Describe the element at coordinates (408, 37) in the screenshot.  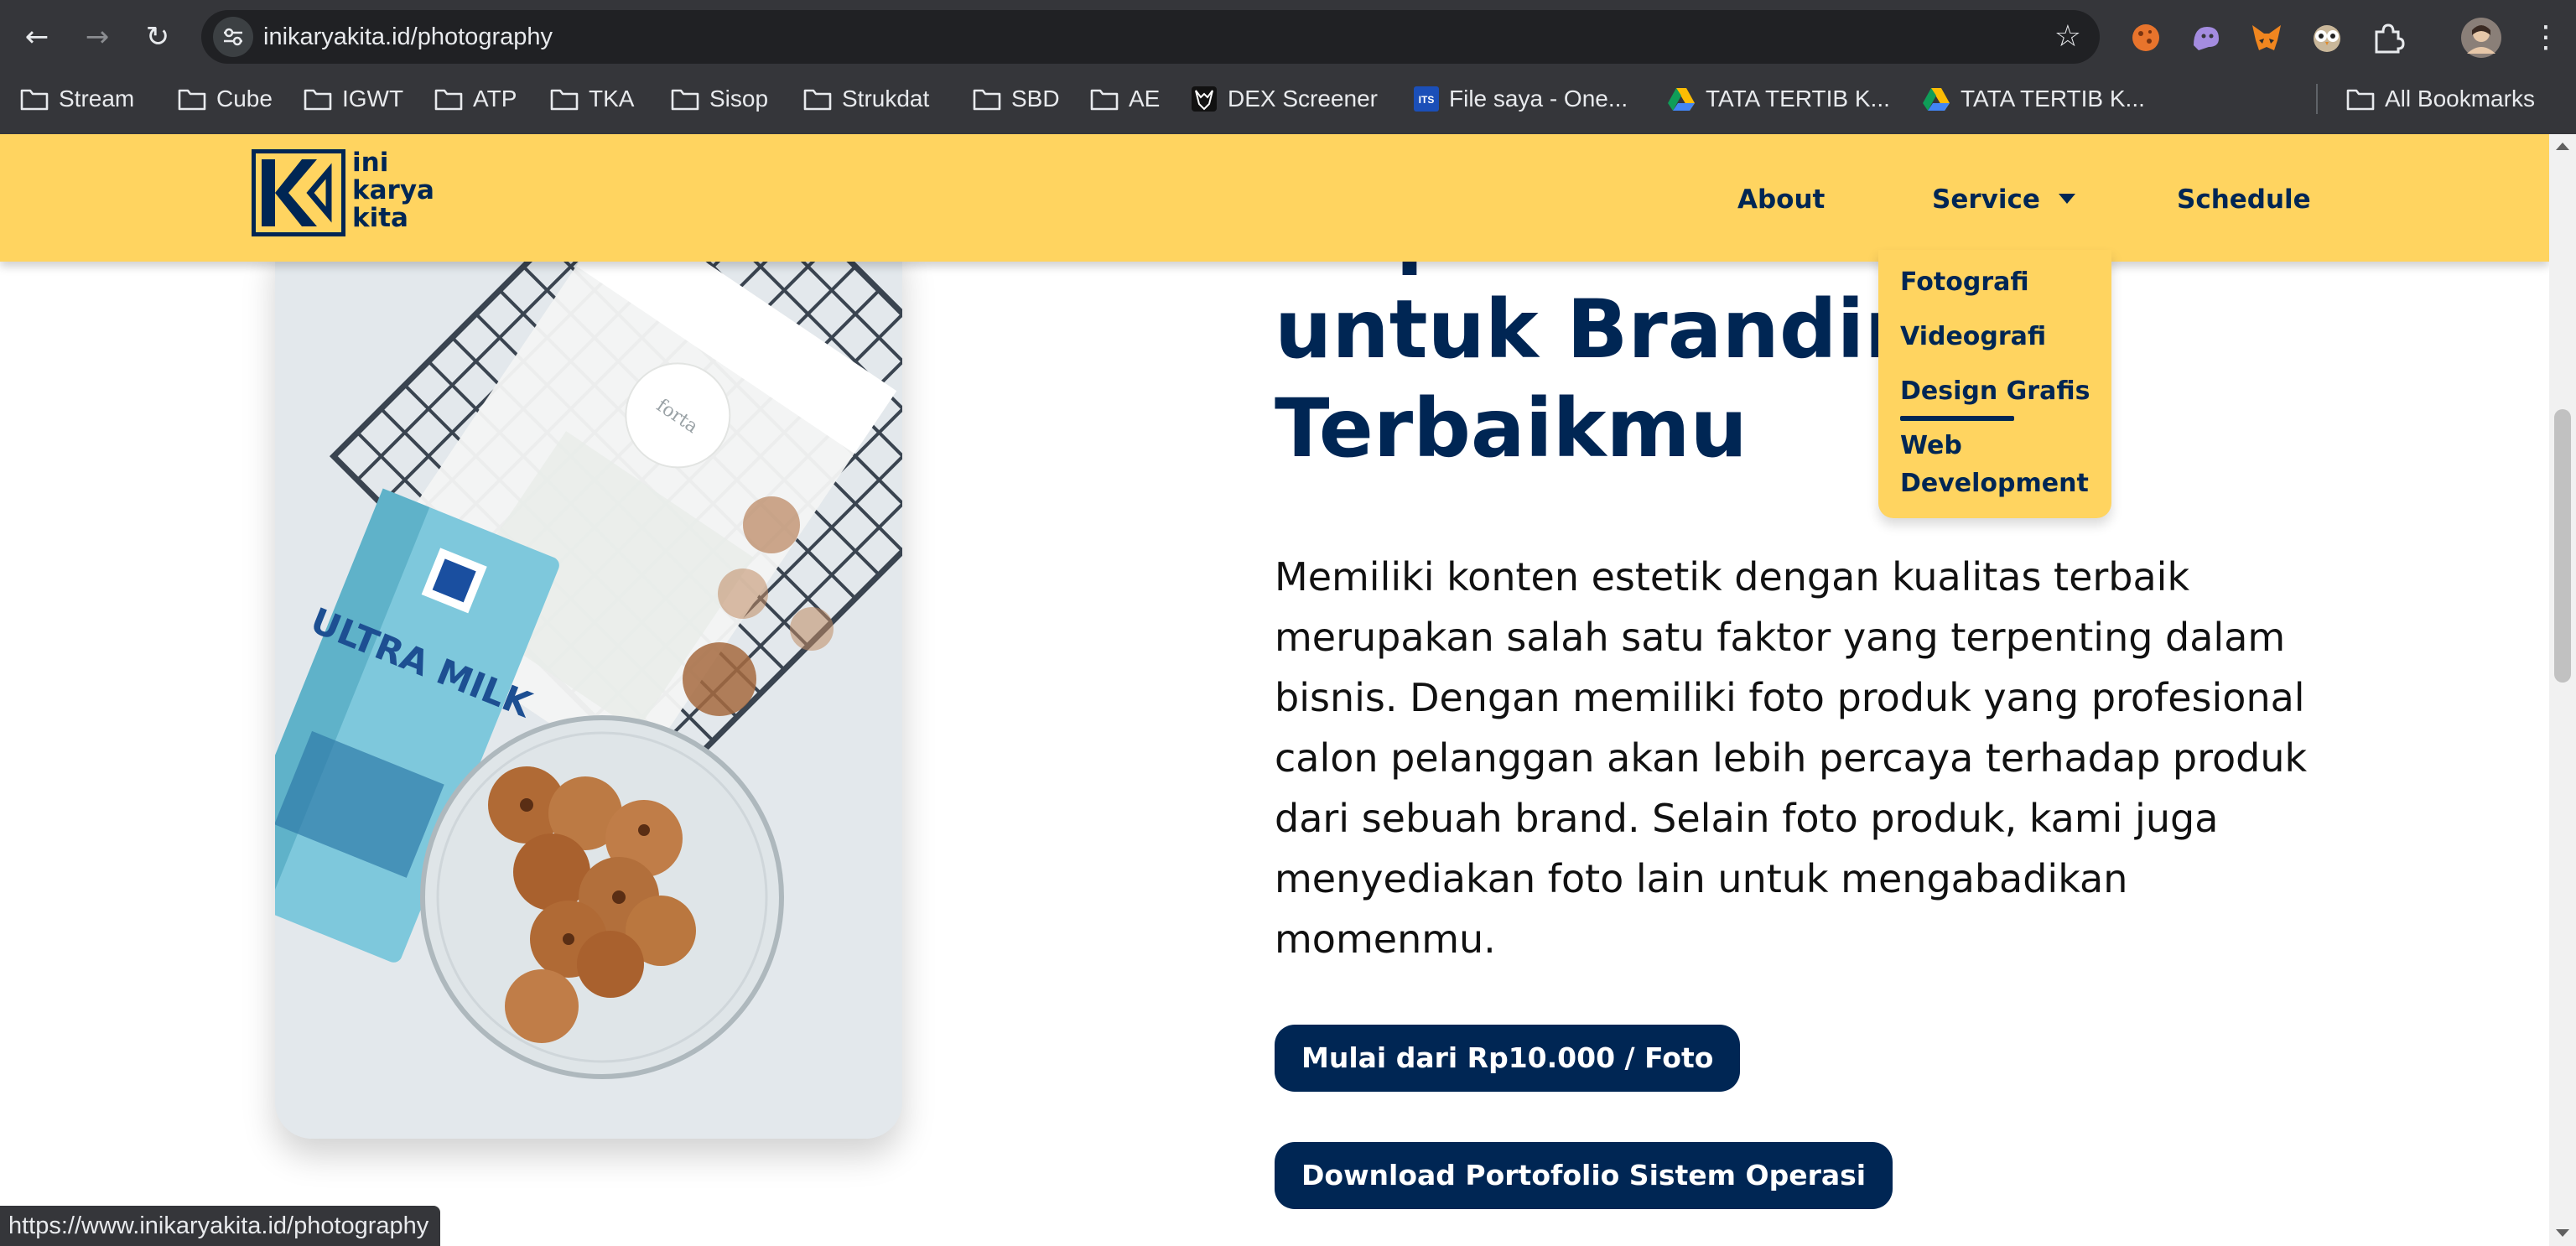
I see `address-url: inikaryakita.id/photography` at that location.